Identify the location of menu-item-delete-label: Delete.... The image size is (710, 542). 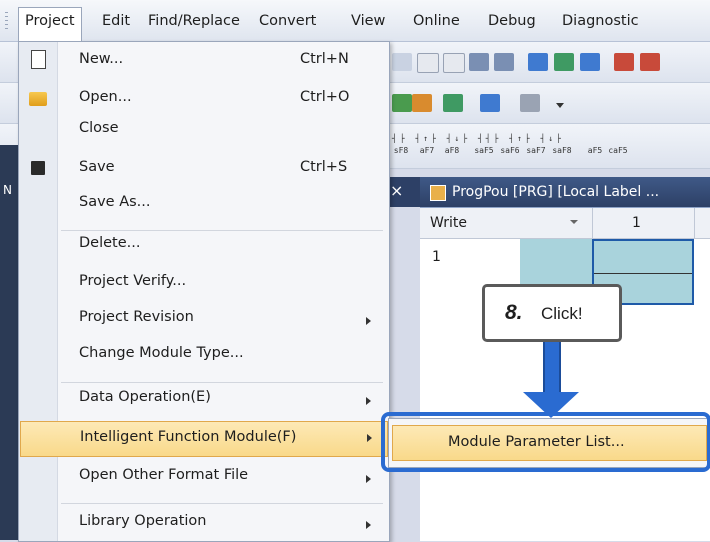
(110, 243).